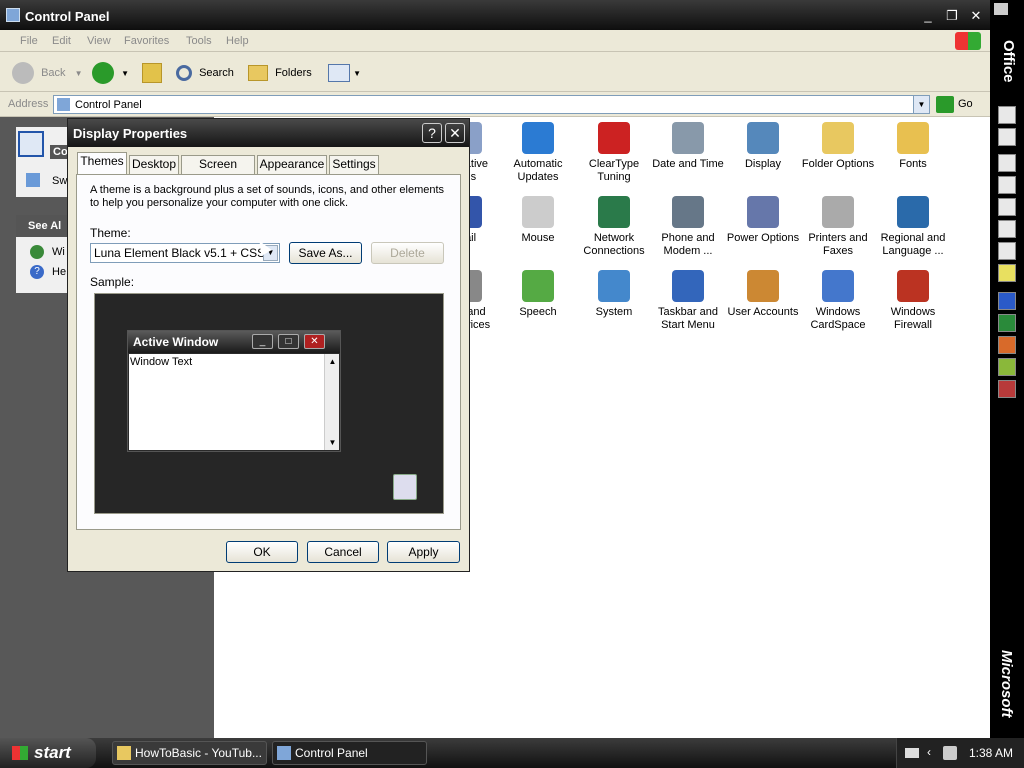 The image size is (1024, 768). What do you see at coordinates (838, 227) in the screenshot?
I see `control-panel-item: Printers and Faxes` at bounding box center [838, 227].